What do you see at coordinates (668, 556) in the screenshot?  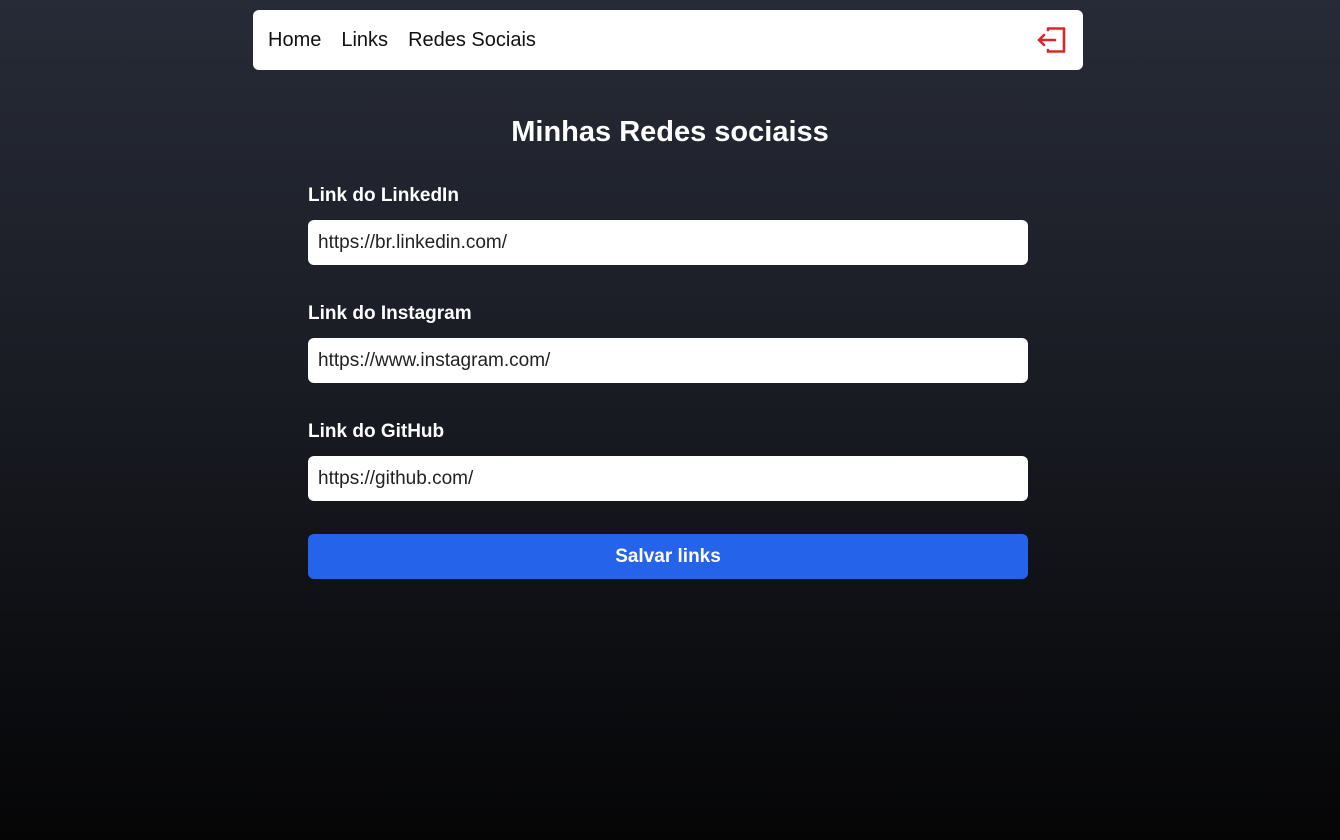 I see `save-links-button: Salvar links` at bounding box center [668, 556].